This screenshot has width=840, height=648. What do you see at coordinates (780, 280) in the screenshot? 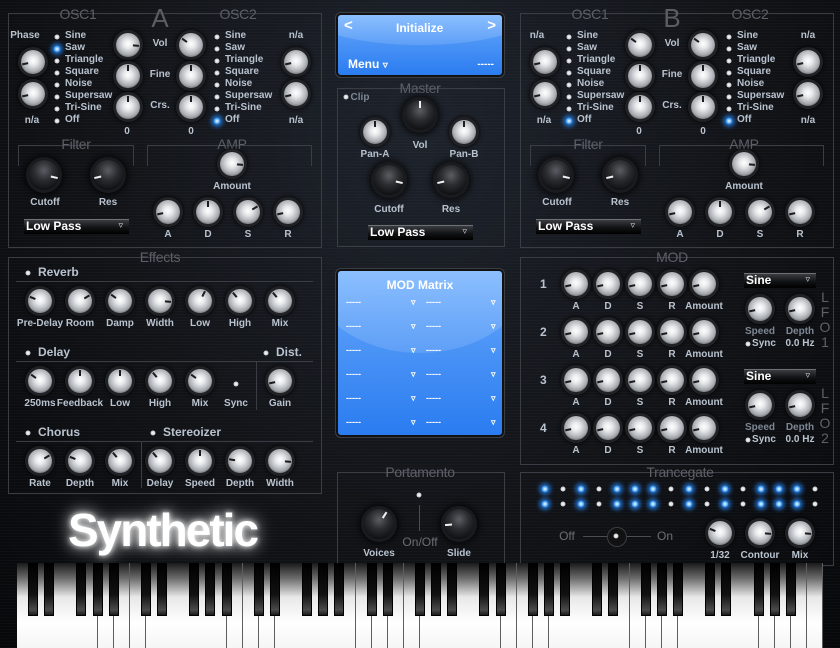
I see `lfo1-waveform-select: Sine ▿` at bounding box center [780, 280].